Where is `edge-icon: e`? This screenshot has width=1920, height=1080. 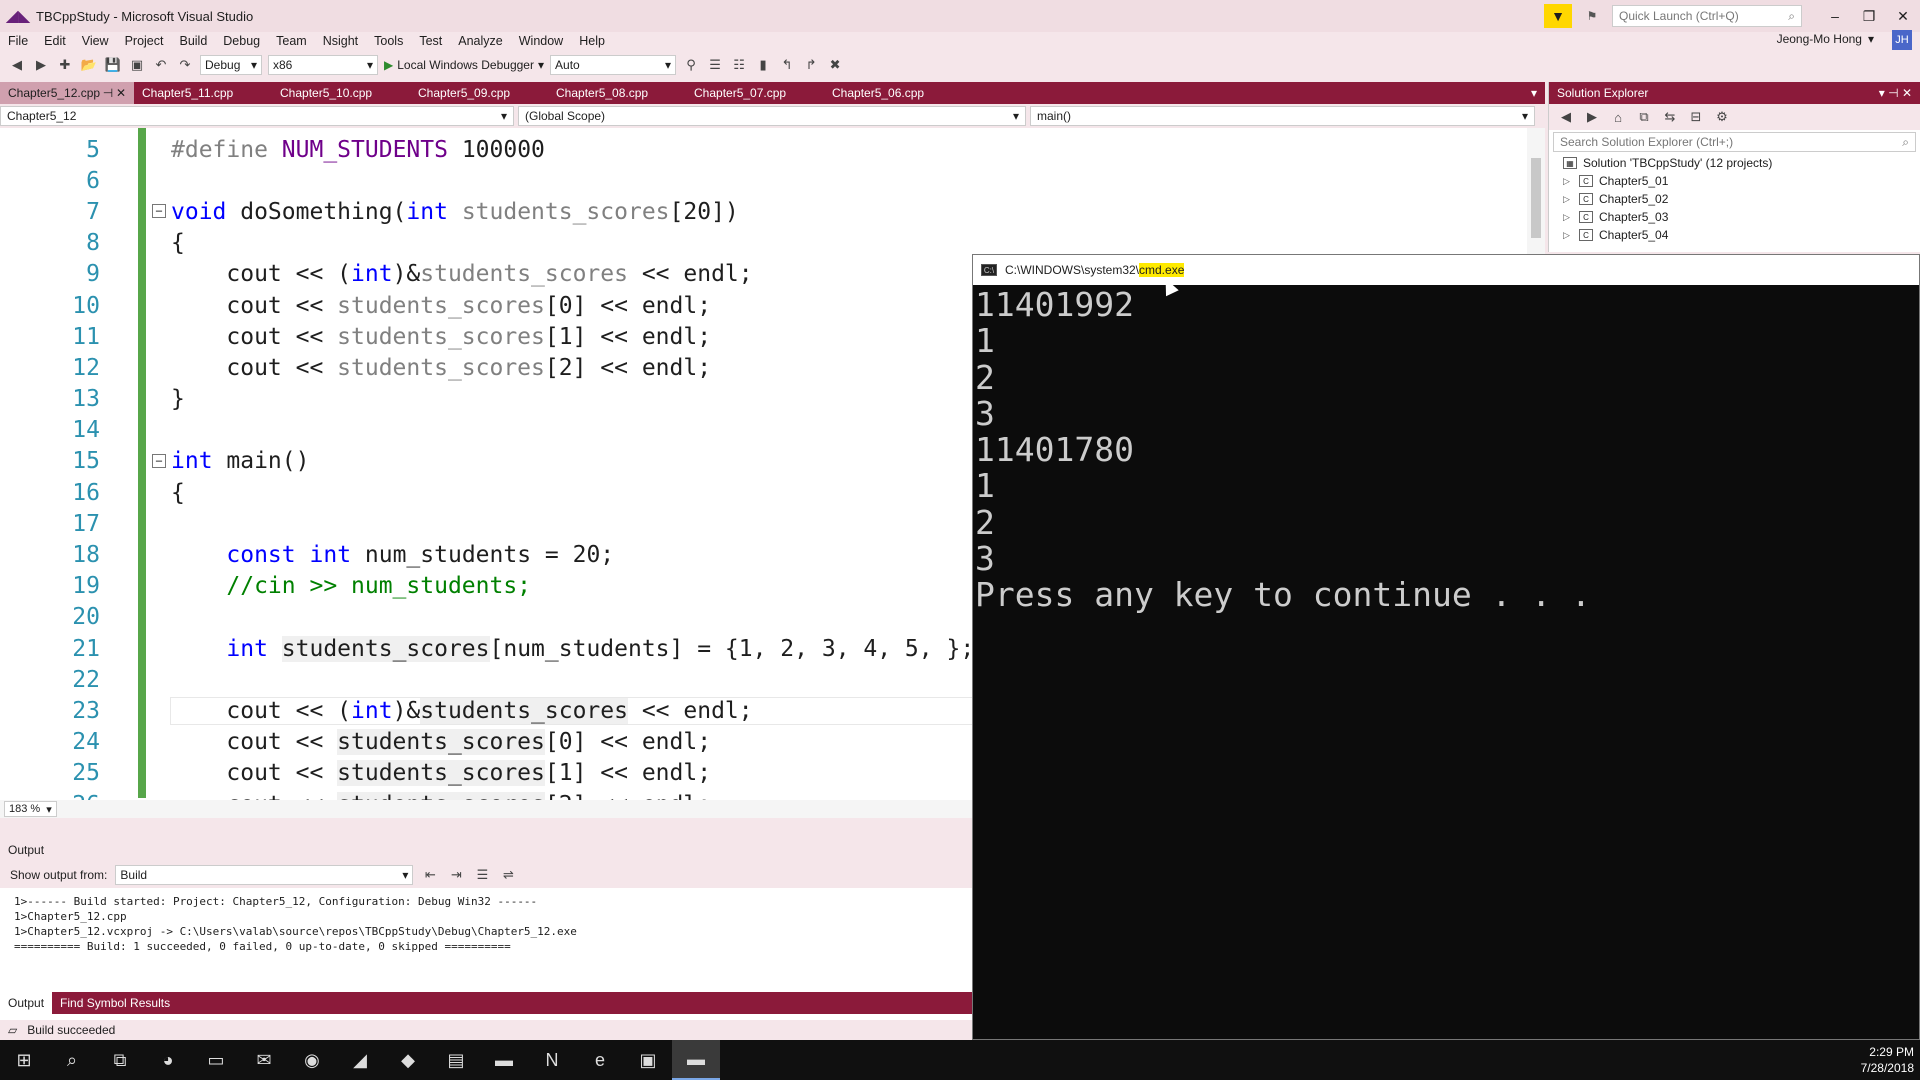
edge-icon: e is located at coordinates (600, 1060).